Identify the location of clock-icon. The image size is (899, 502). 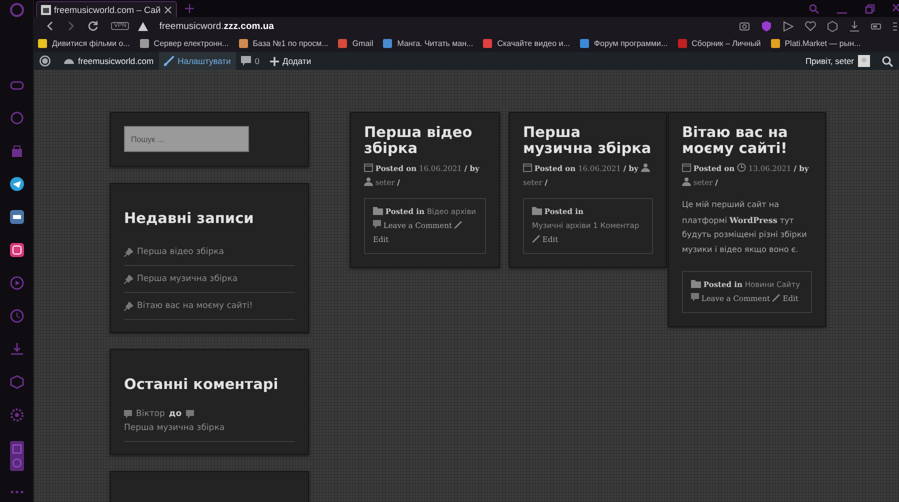
(17, 316).